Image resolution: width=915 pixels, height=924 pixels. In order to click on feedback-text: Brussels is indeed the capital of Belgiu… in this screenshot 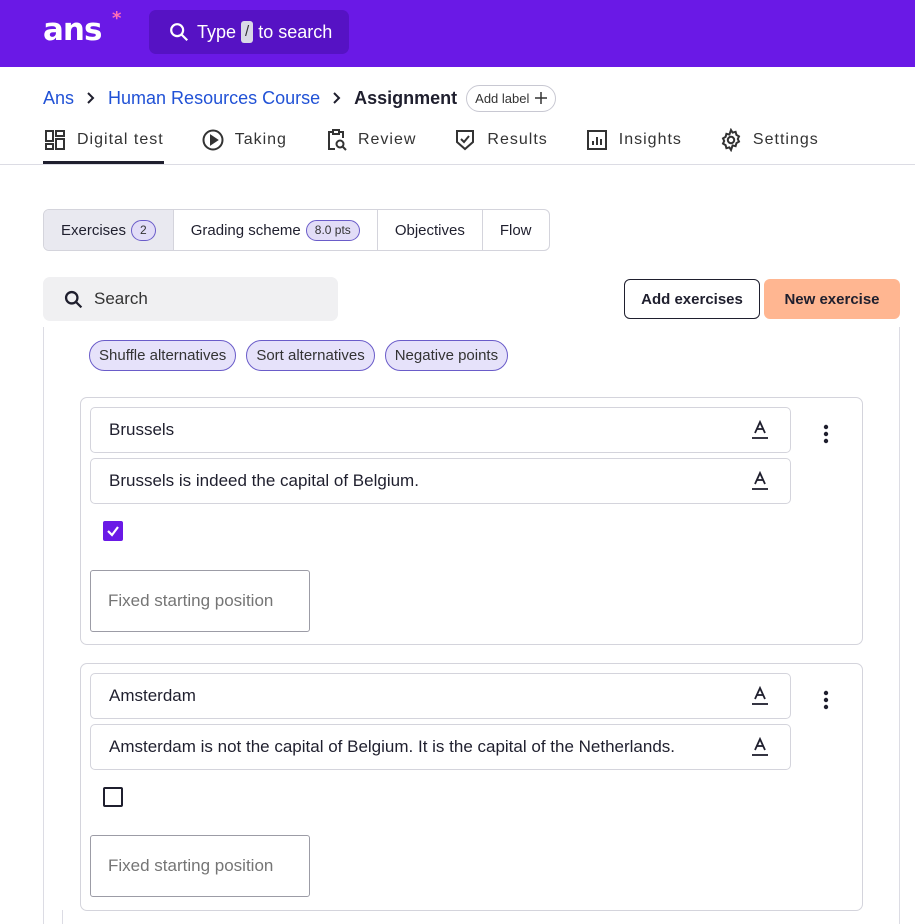, I will do `click(264, 480)`.